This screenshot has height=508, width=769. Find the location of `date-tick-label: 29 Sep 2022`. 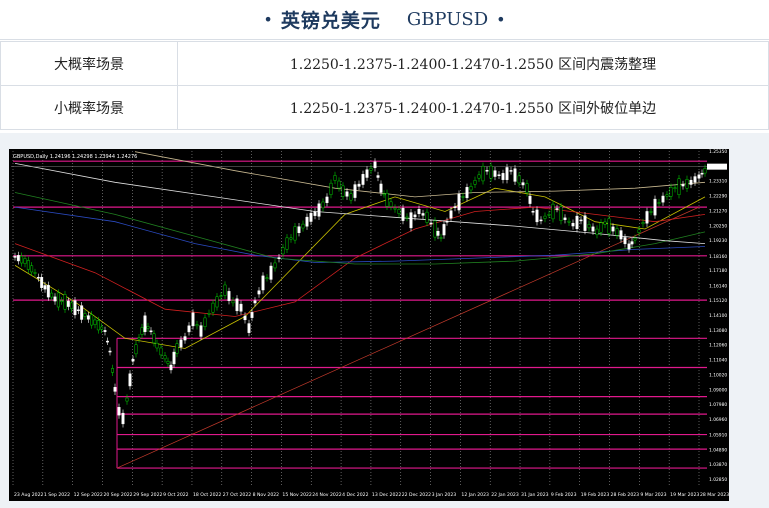

date-tick-label: 29 Sep 2022 is located at coordinates (147, 495).